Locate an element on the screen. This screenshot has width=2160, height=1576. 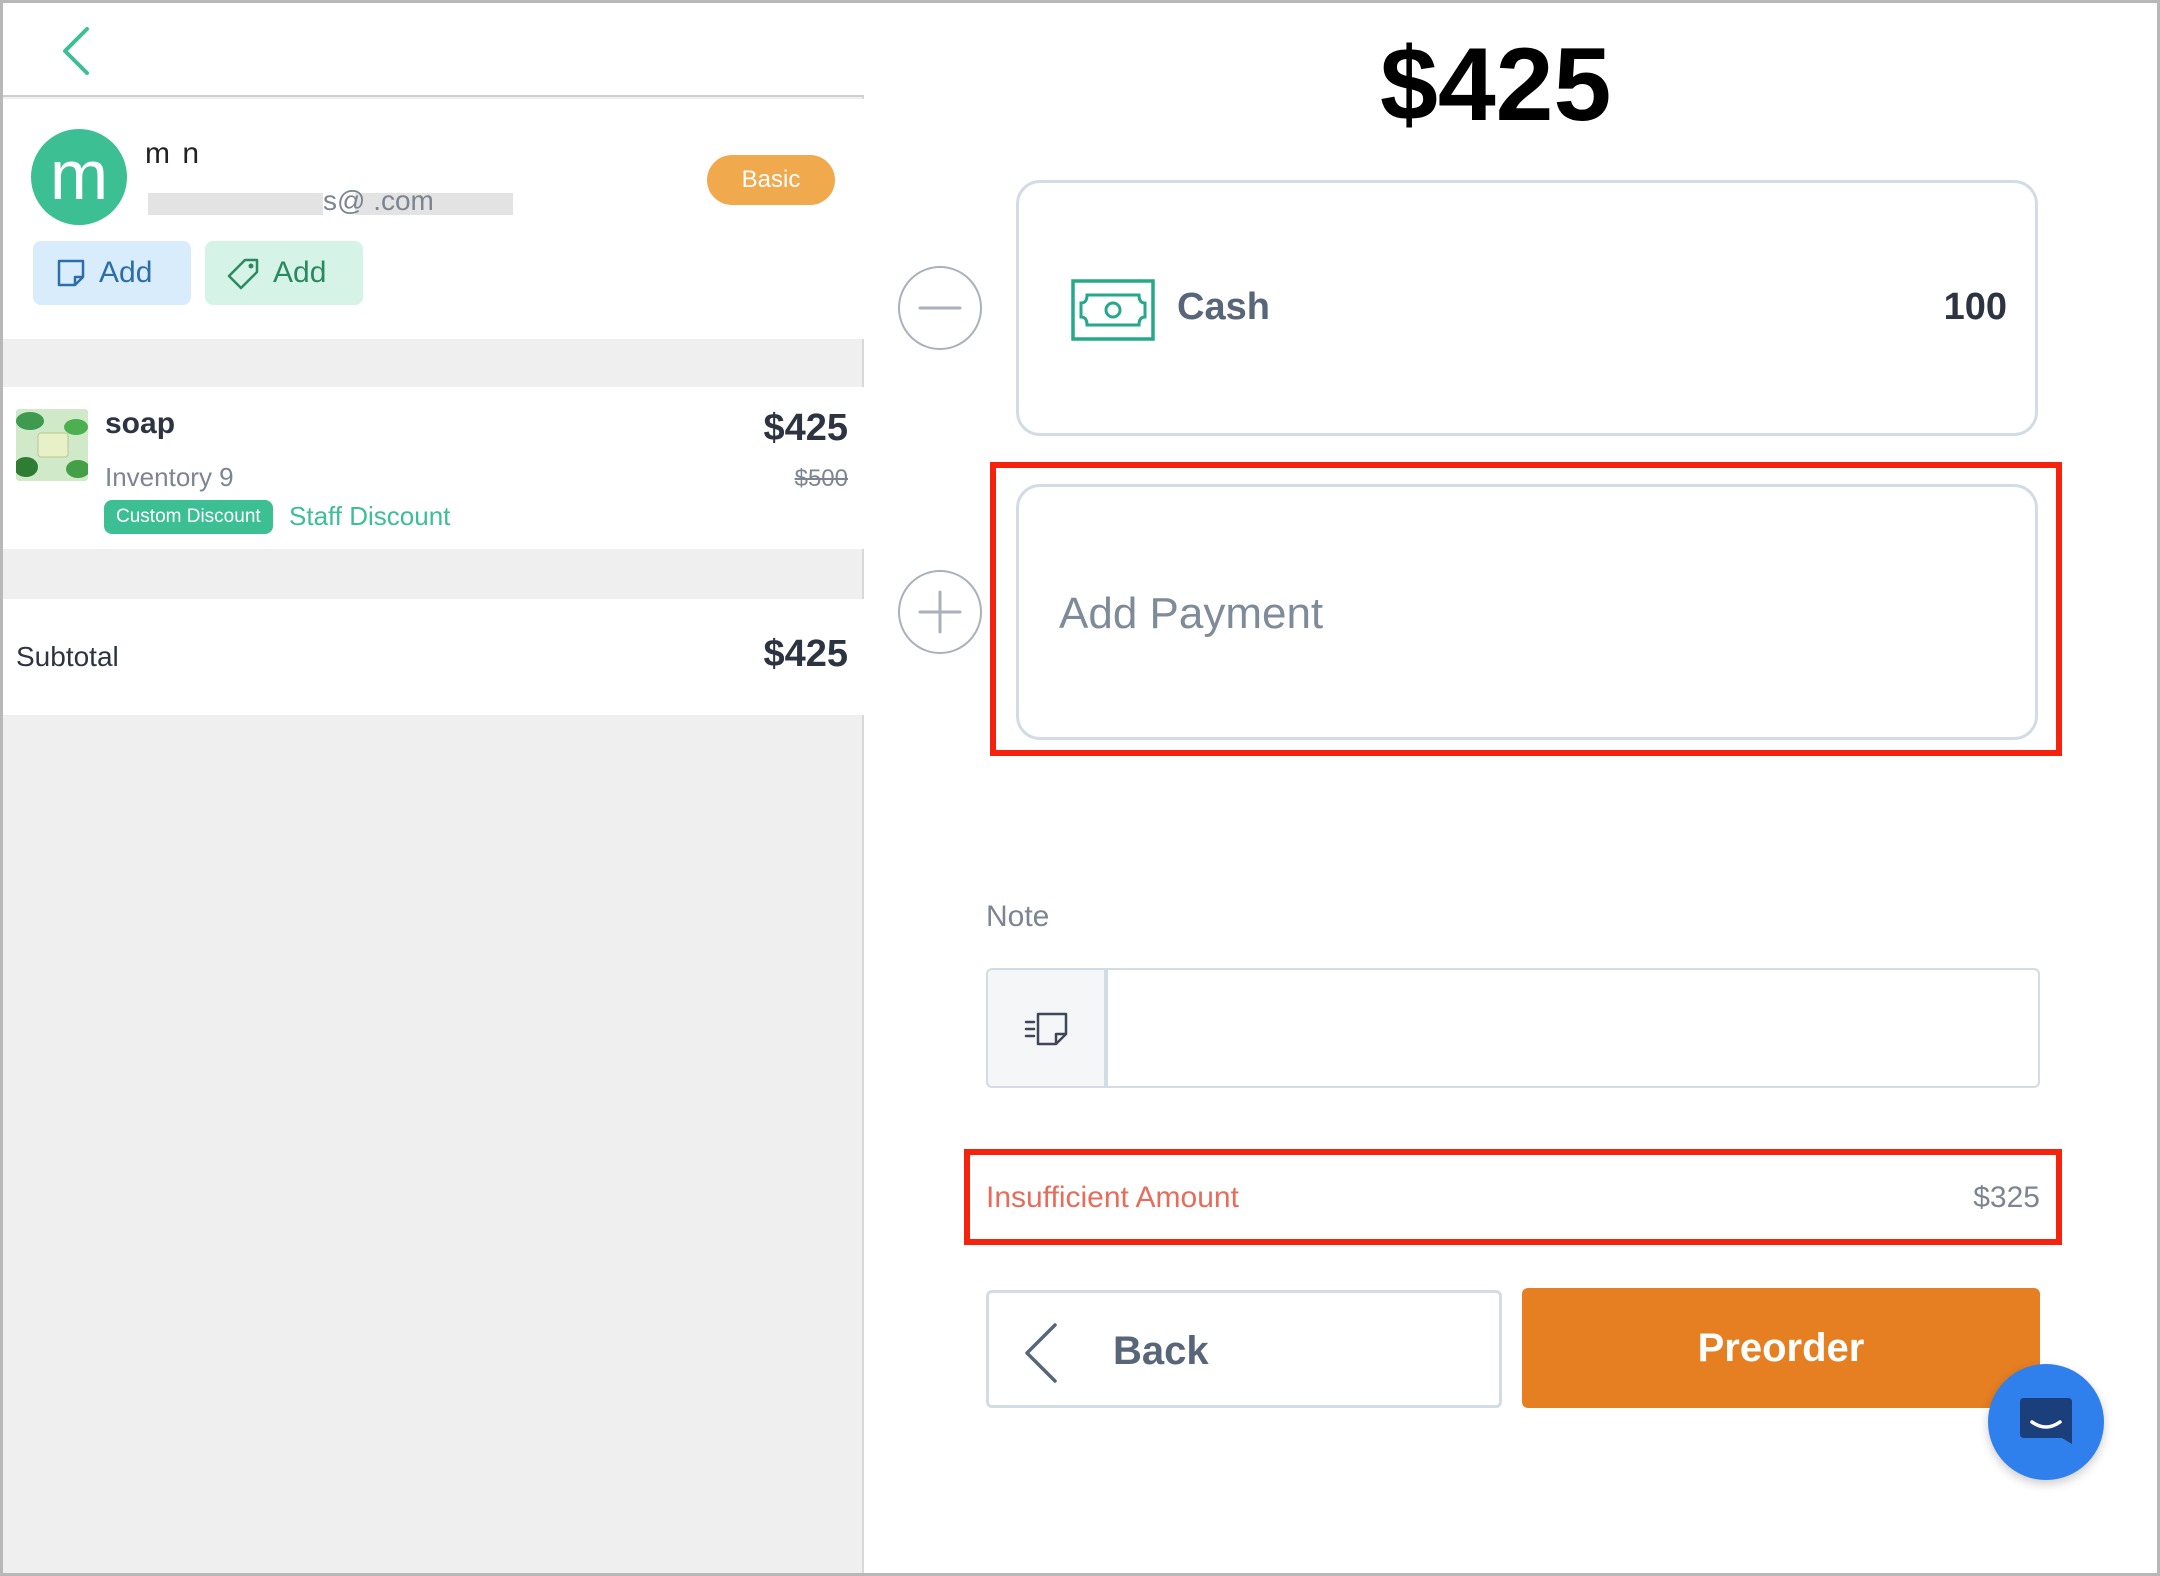
subtotal-value: $425 is located at coordinates (805, 654).